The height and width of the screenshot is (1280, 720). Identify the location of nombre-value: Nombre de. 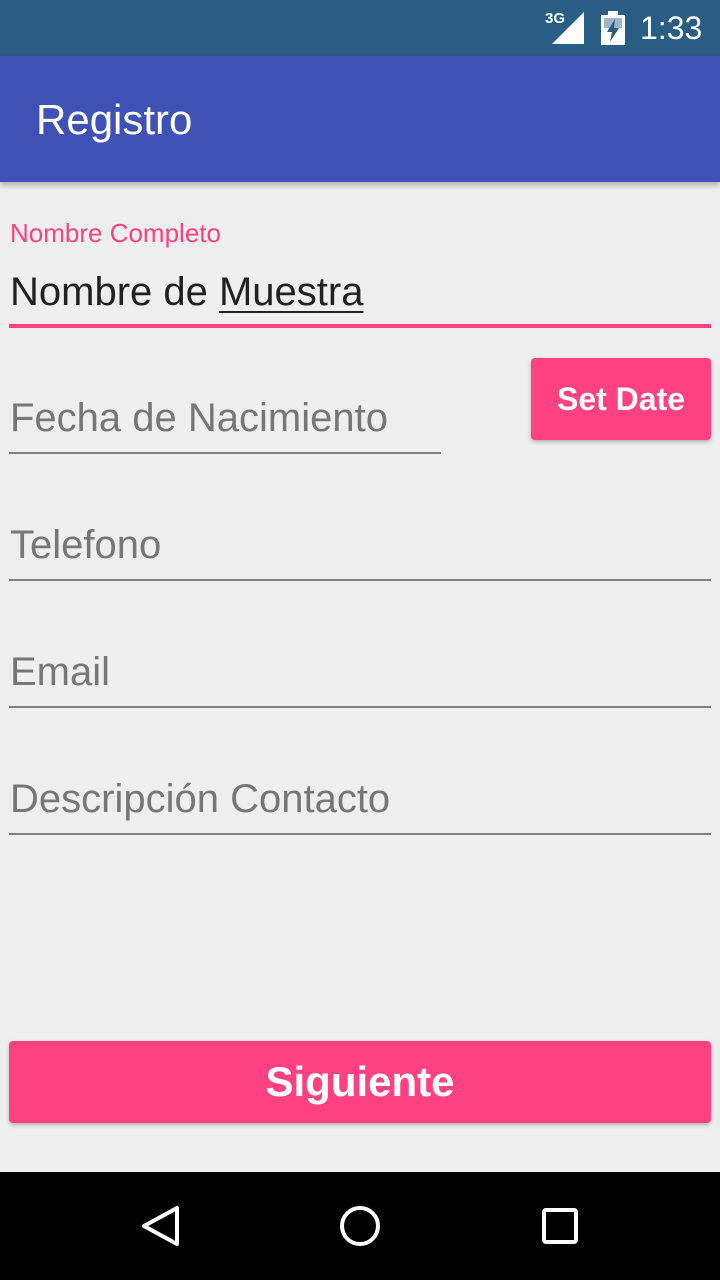
(114, 292).